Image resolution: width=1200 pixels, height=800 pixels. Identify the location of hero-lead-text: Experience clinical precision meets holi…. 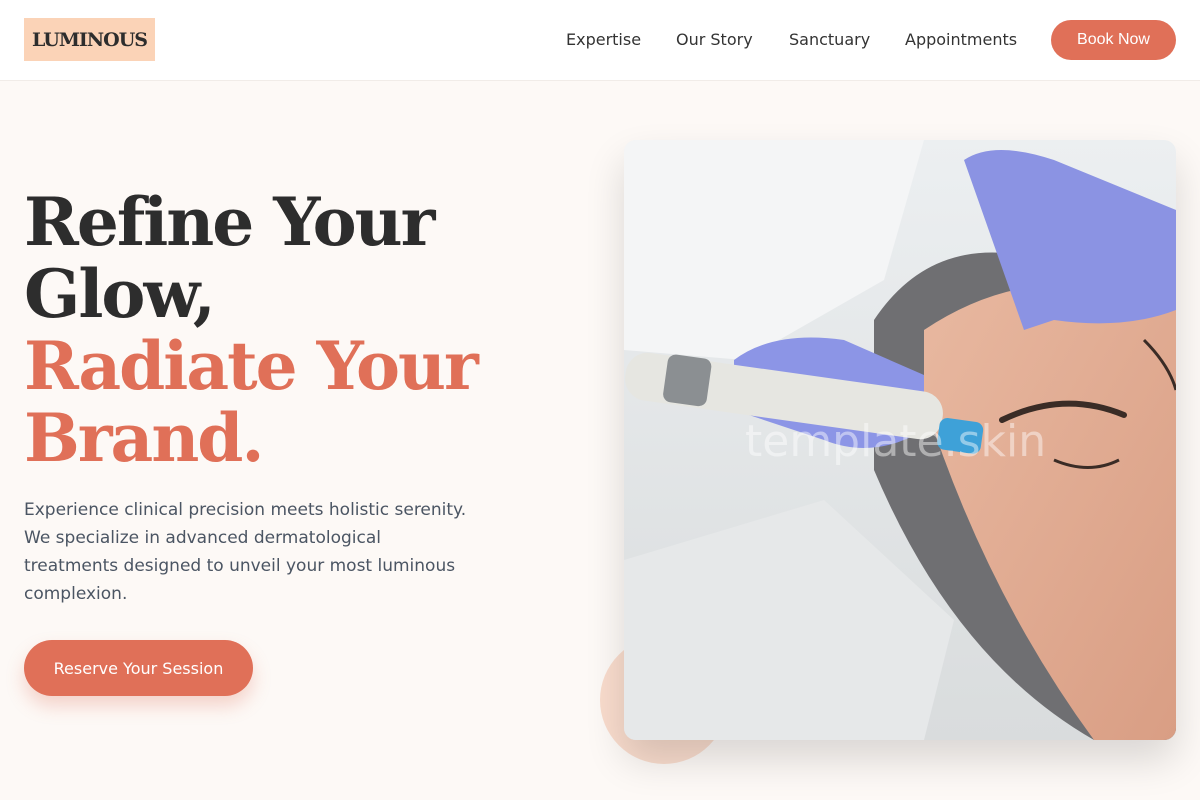
(245, 552).